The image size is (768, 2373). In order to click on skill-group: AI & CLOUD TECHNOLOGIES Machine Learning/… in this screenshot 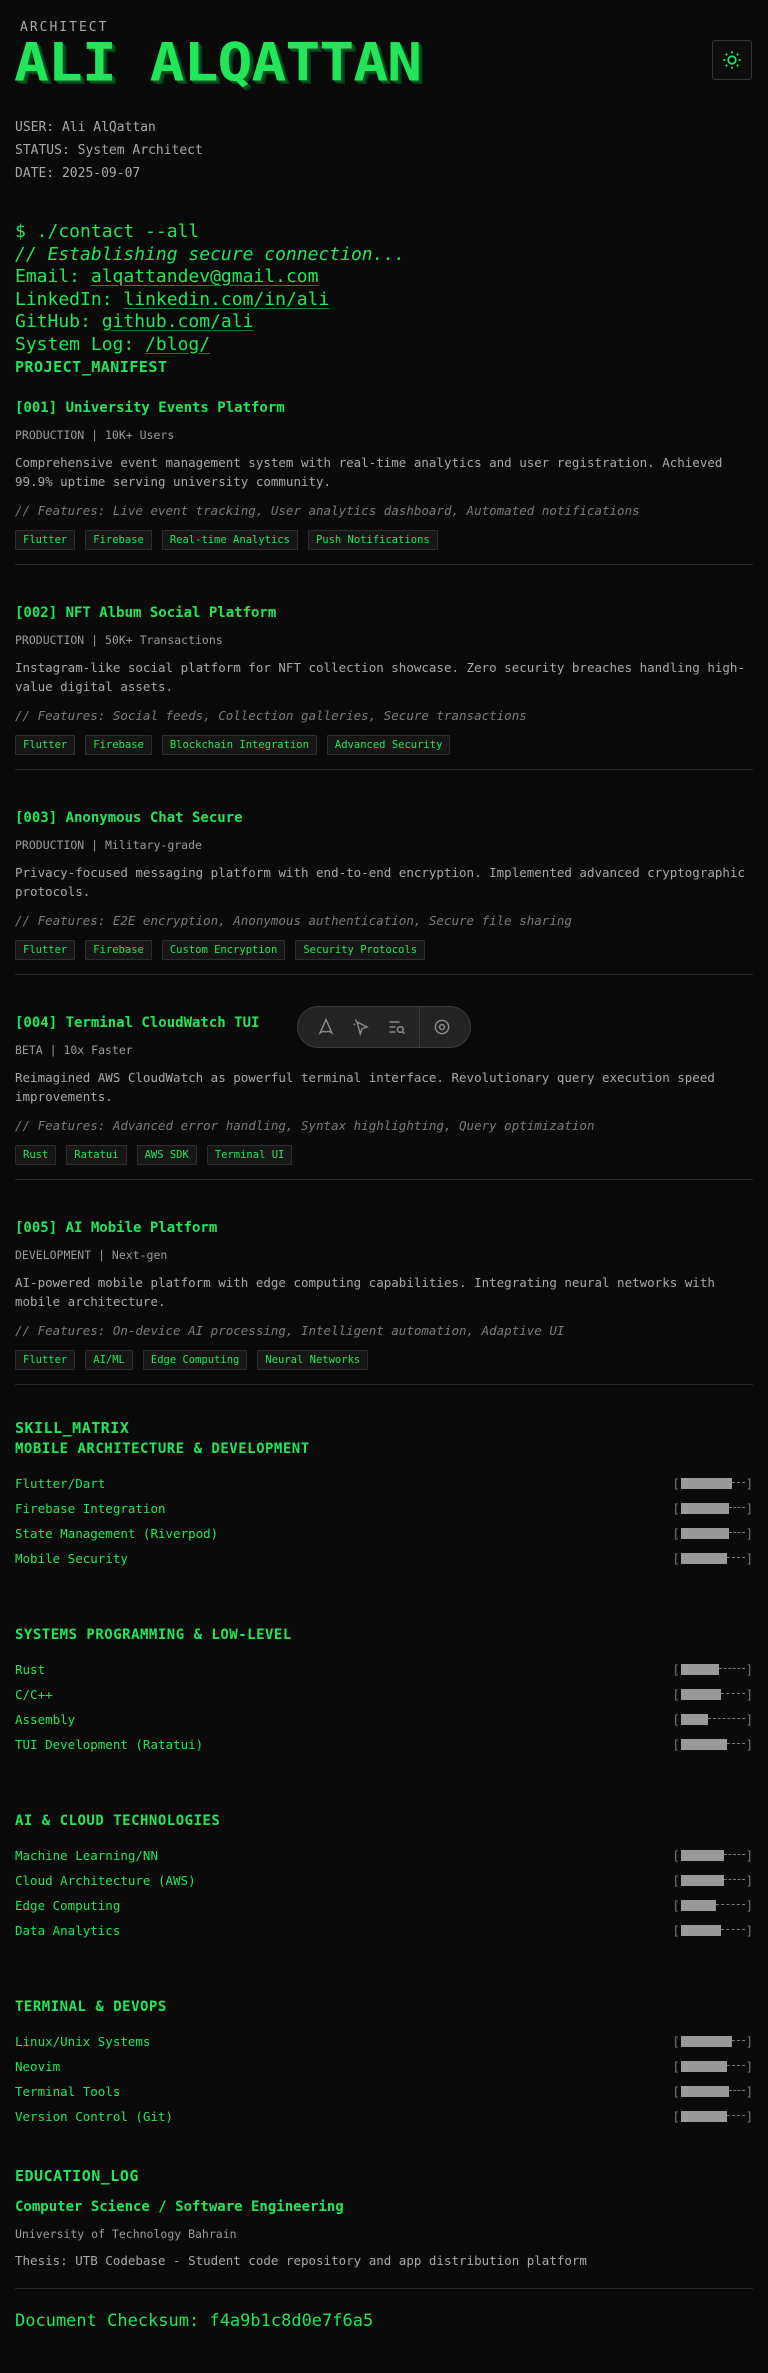, I will do `click(384, 1878)`.